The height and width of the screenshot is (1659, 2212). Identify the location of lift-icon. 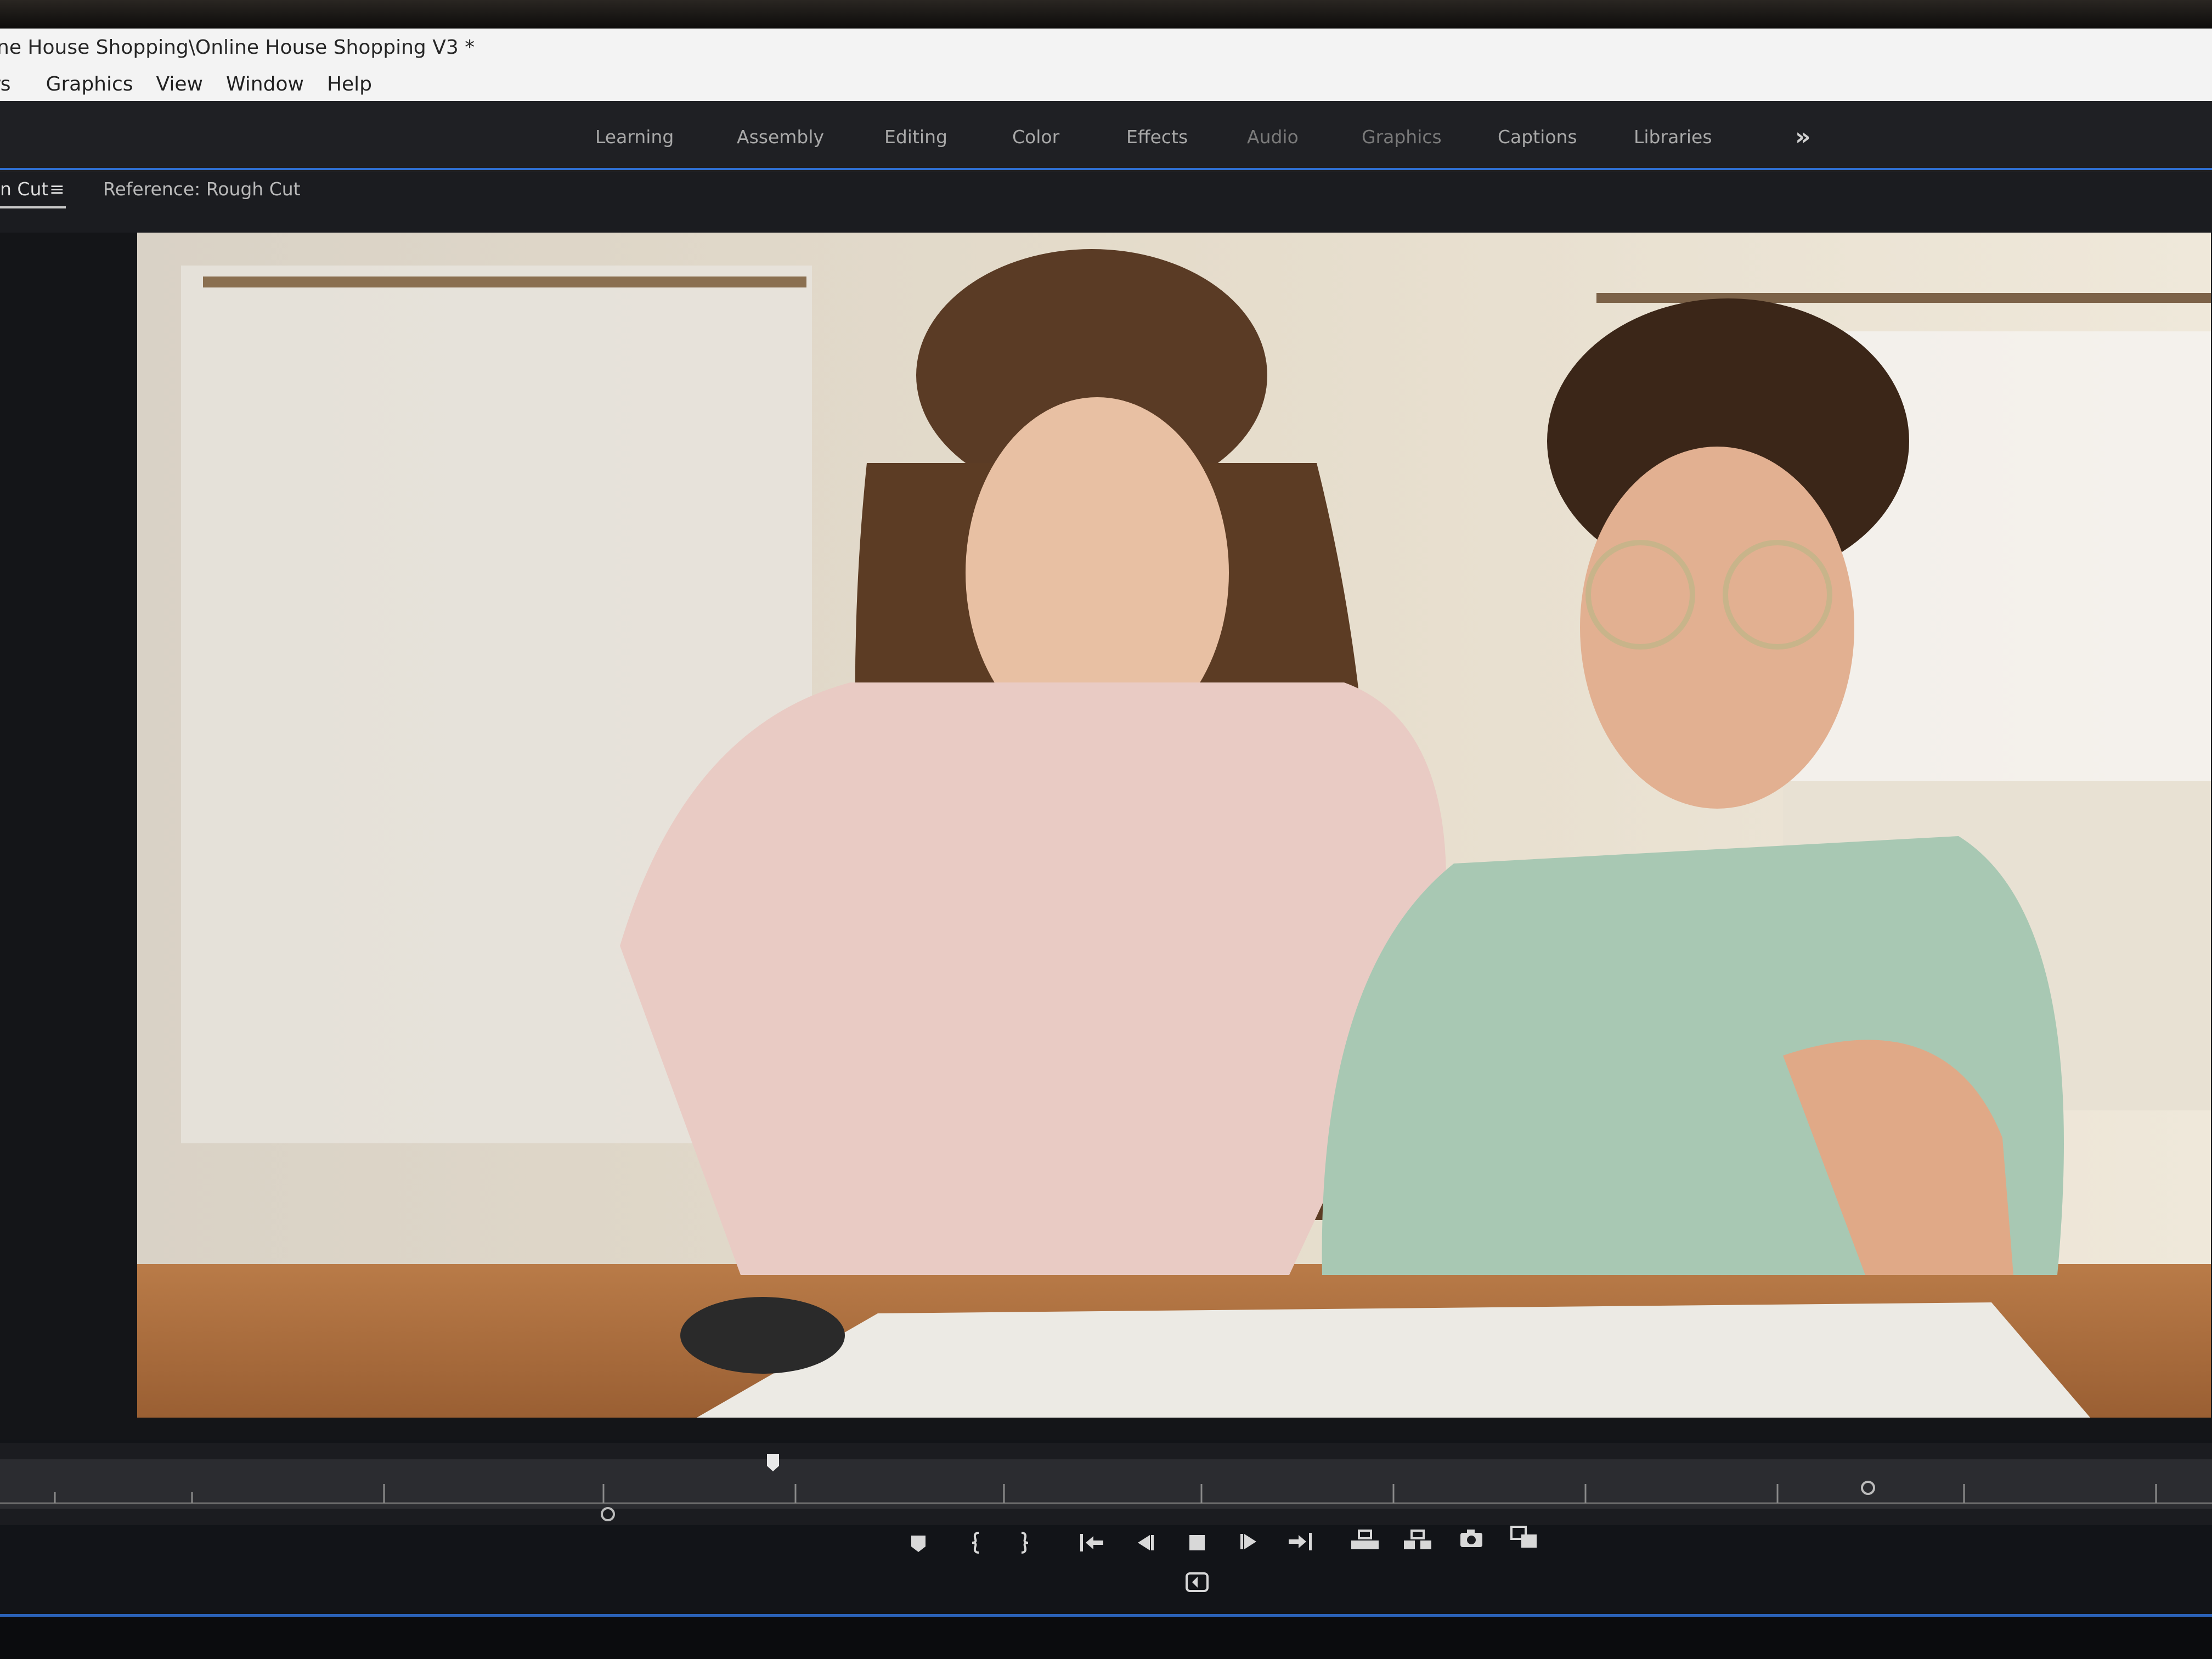
(1365, 1540).